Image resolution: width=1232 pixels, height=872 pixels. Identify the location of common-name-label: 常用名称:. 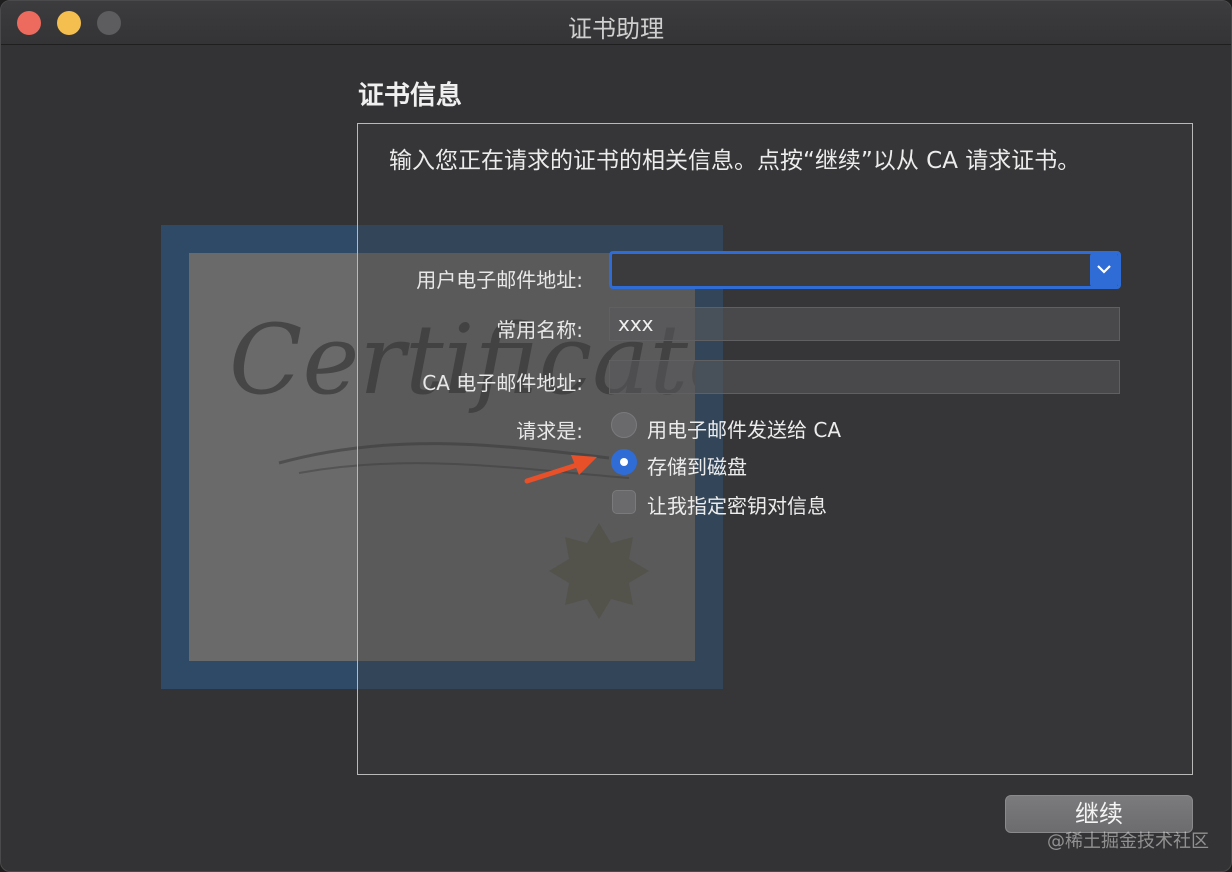
(539, 330).